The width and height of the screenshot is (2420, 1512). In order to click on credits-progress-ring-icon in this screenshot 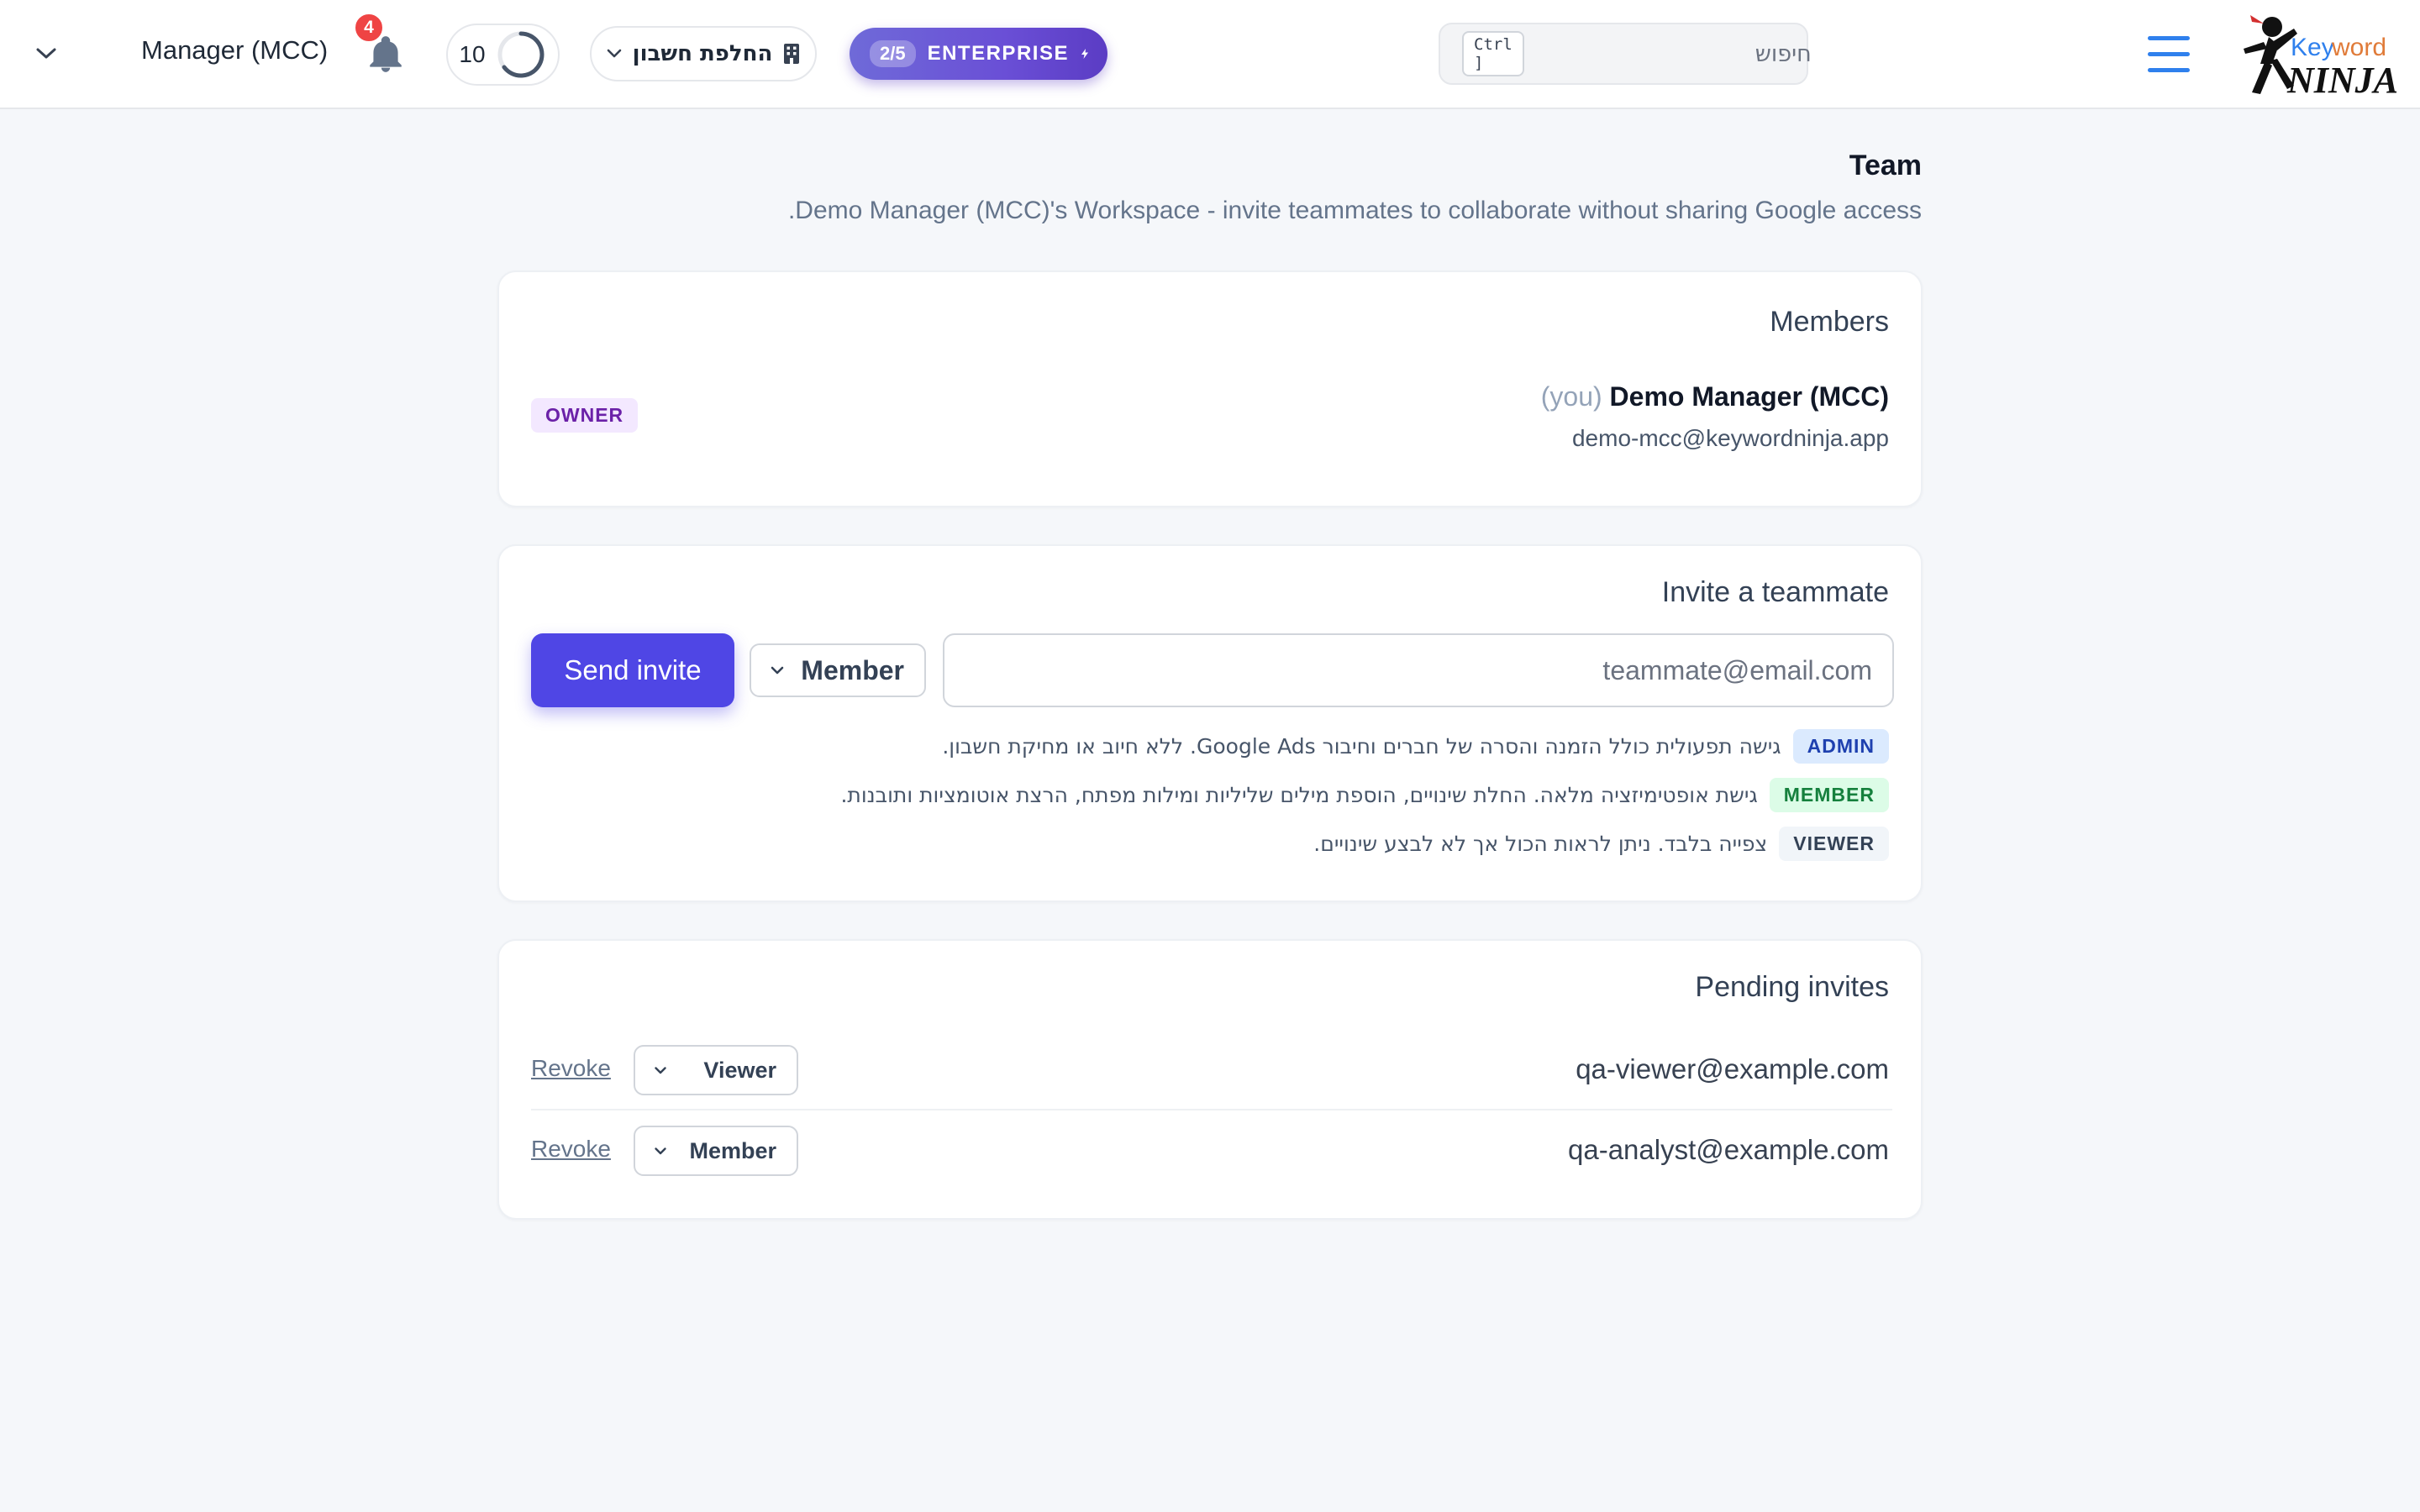, I will do `click(521, 54)`.